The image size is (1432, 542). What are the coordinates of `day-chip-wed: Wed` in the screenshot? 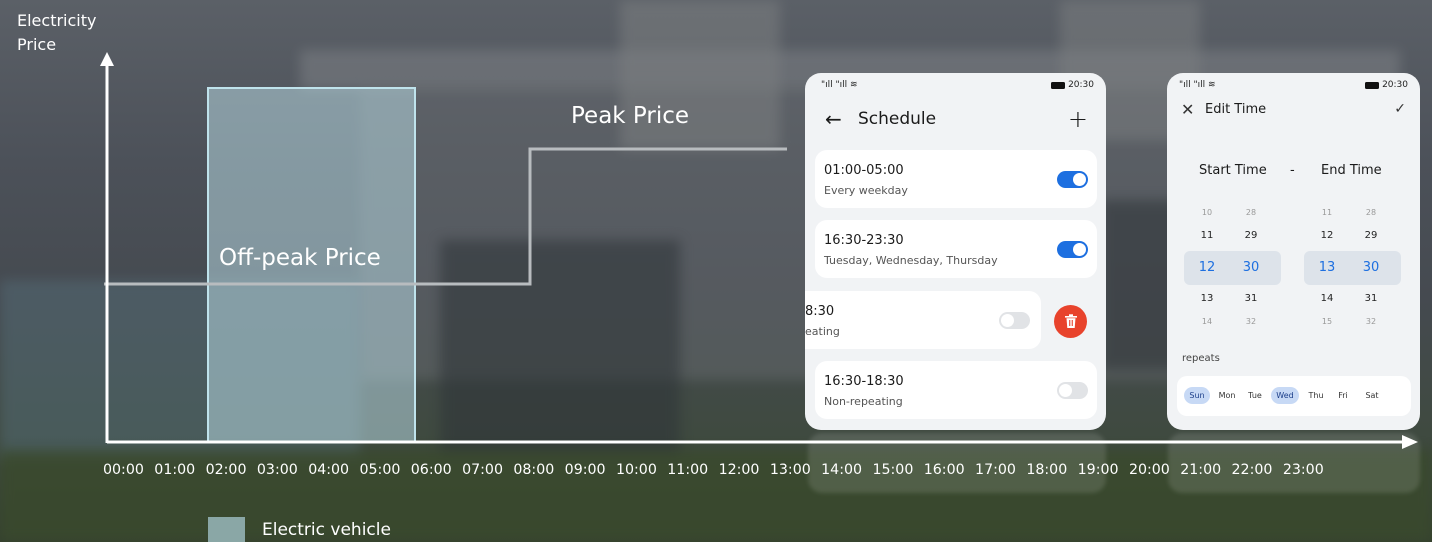 It's located at (1285, 395).